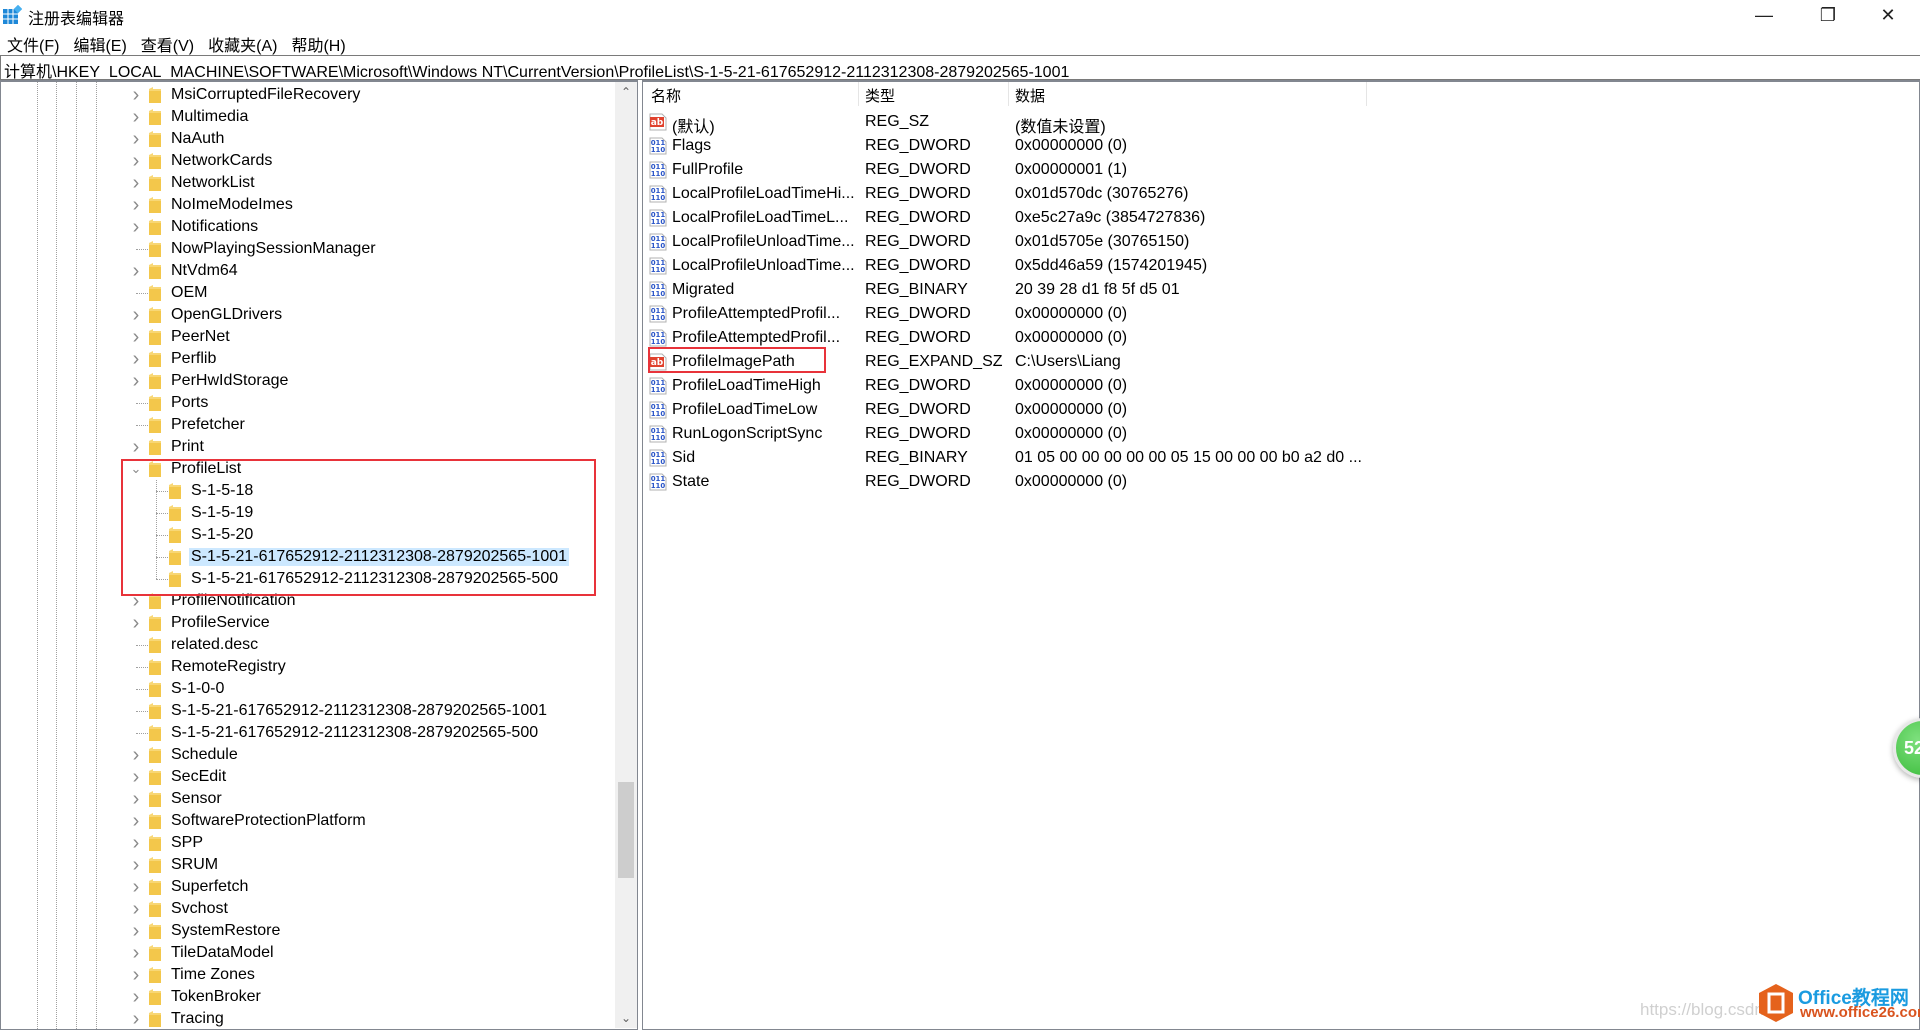 This screenshot has width=1920, height=1030. What do you see at coordinates (307, 623) in the screenshot?
I see `tree-item: › ProfileService` at bounding box center [307, 623].